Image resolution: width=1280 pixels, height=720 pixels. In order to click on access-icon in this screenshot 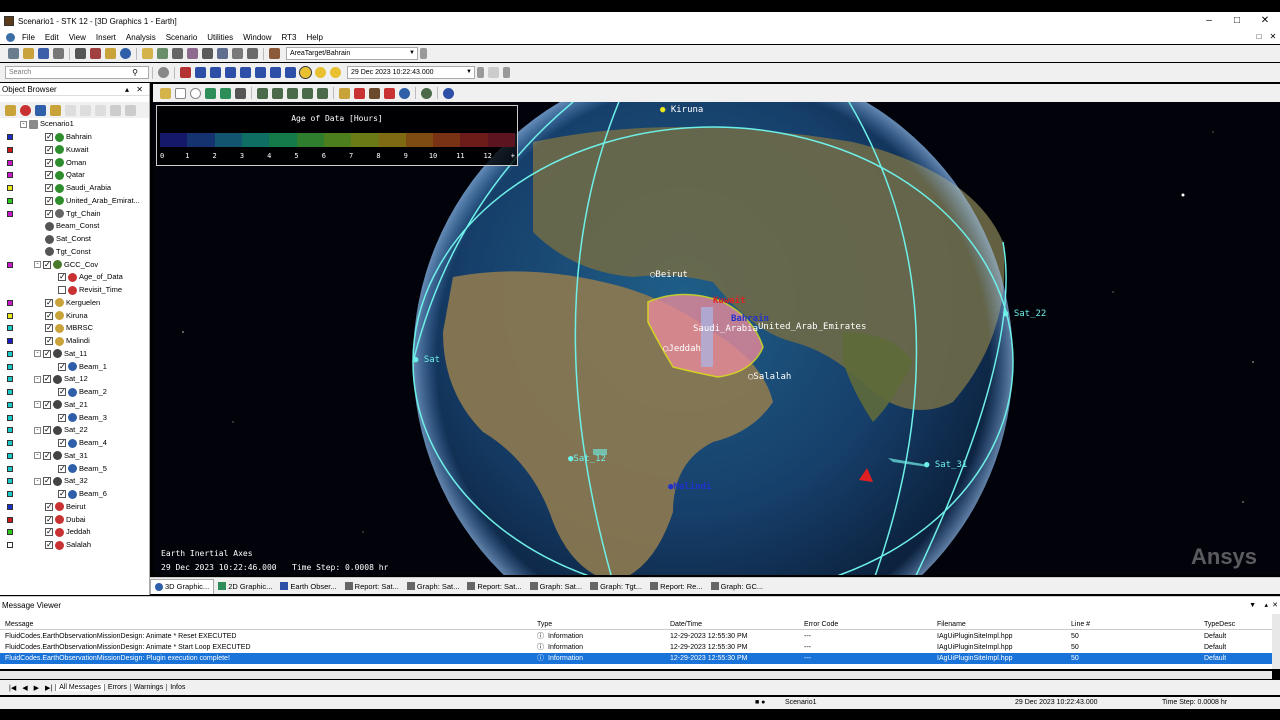, I will do `click(177, 53)`.